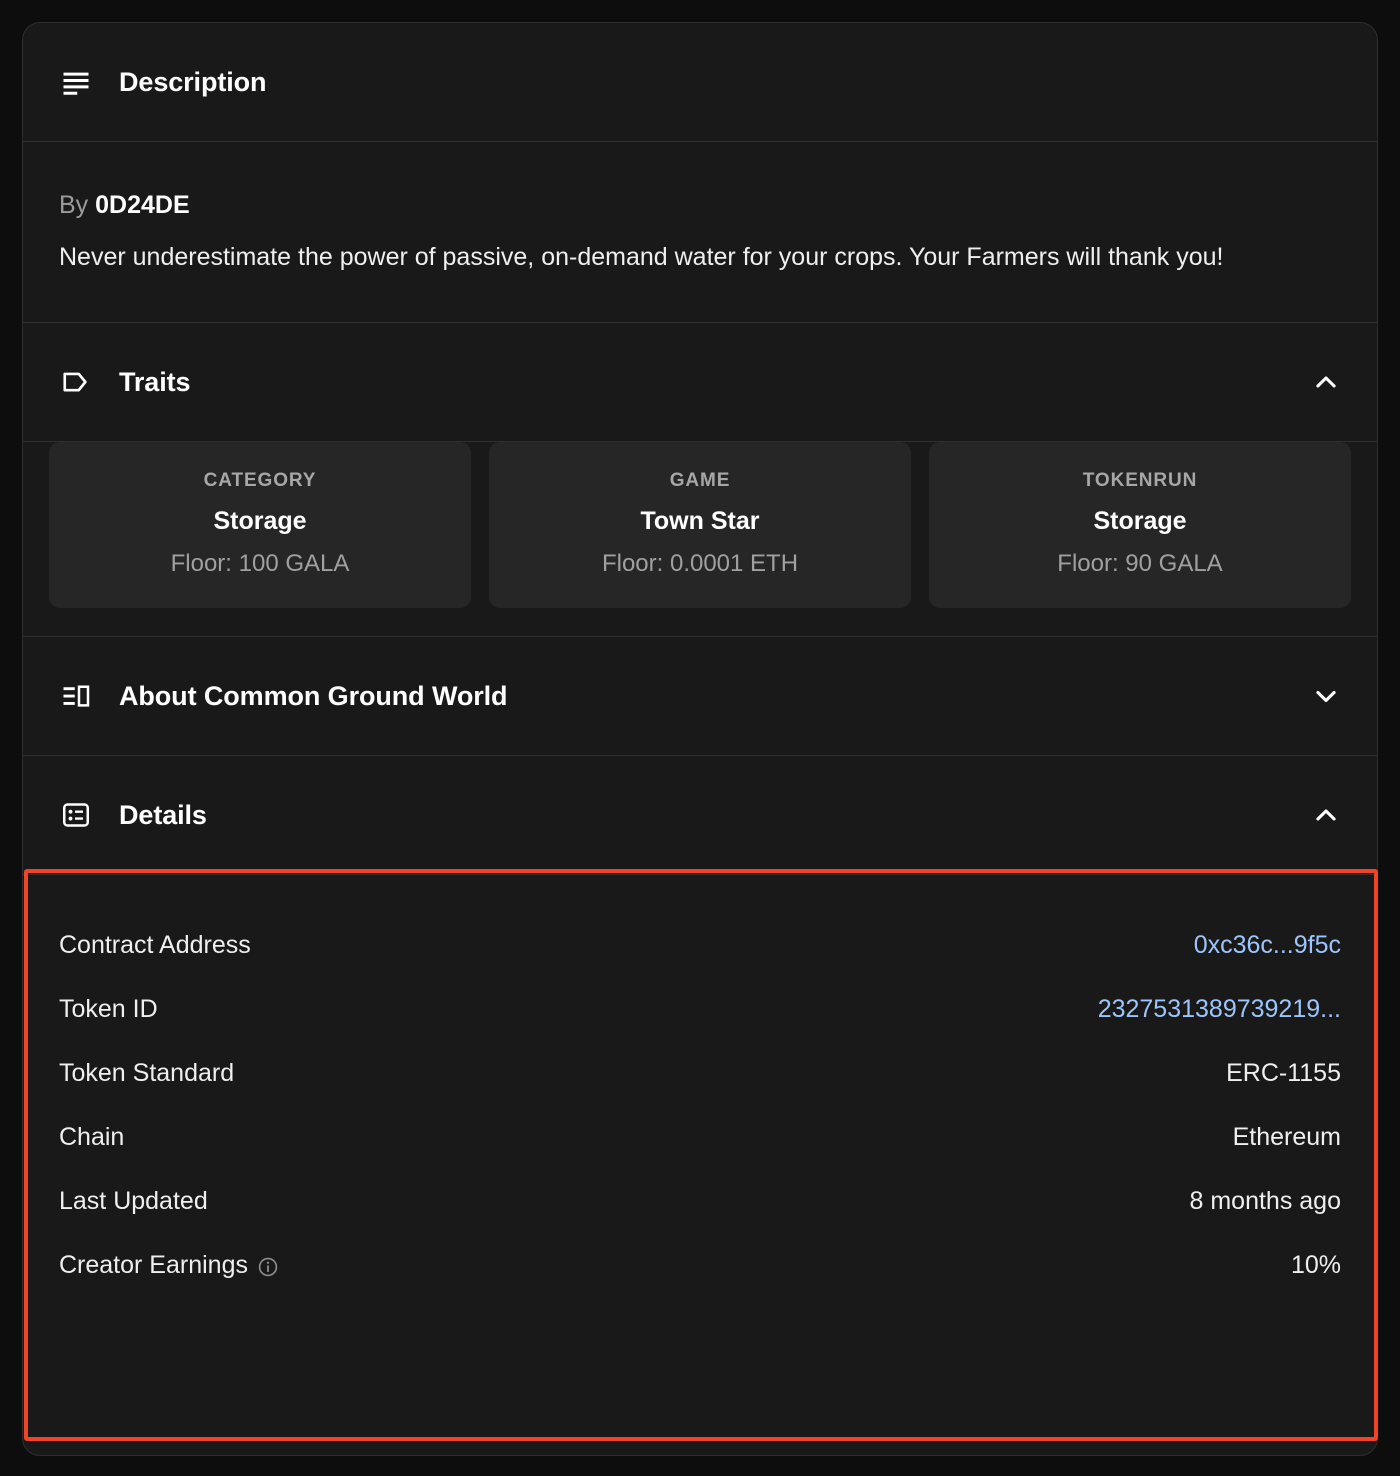 This screenshot has width=1400, height=1476. What do you see at coordinates (1140, 564) in the screenshot?
I see `trait-floor: Floor: 90 GALA` at bounding box center [1140, 564].